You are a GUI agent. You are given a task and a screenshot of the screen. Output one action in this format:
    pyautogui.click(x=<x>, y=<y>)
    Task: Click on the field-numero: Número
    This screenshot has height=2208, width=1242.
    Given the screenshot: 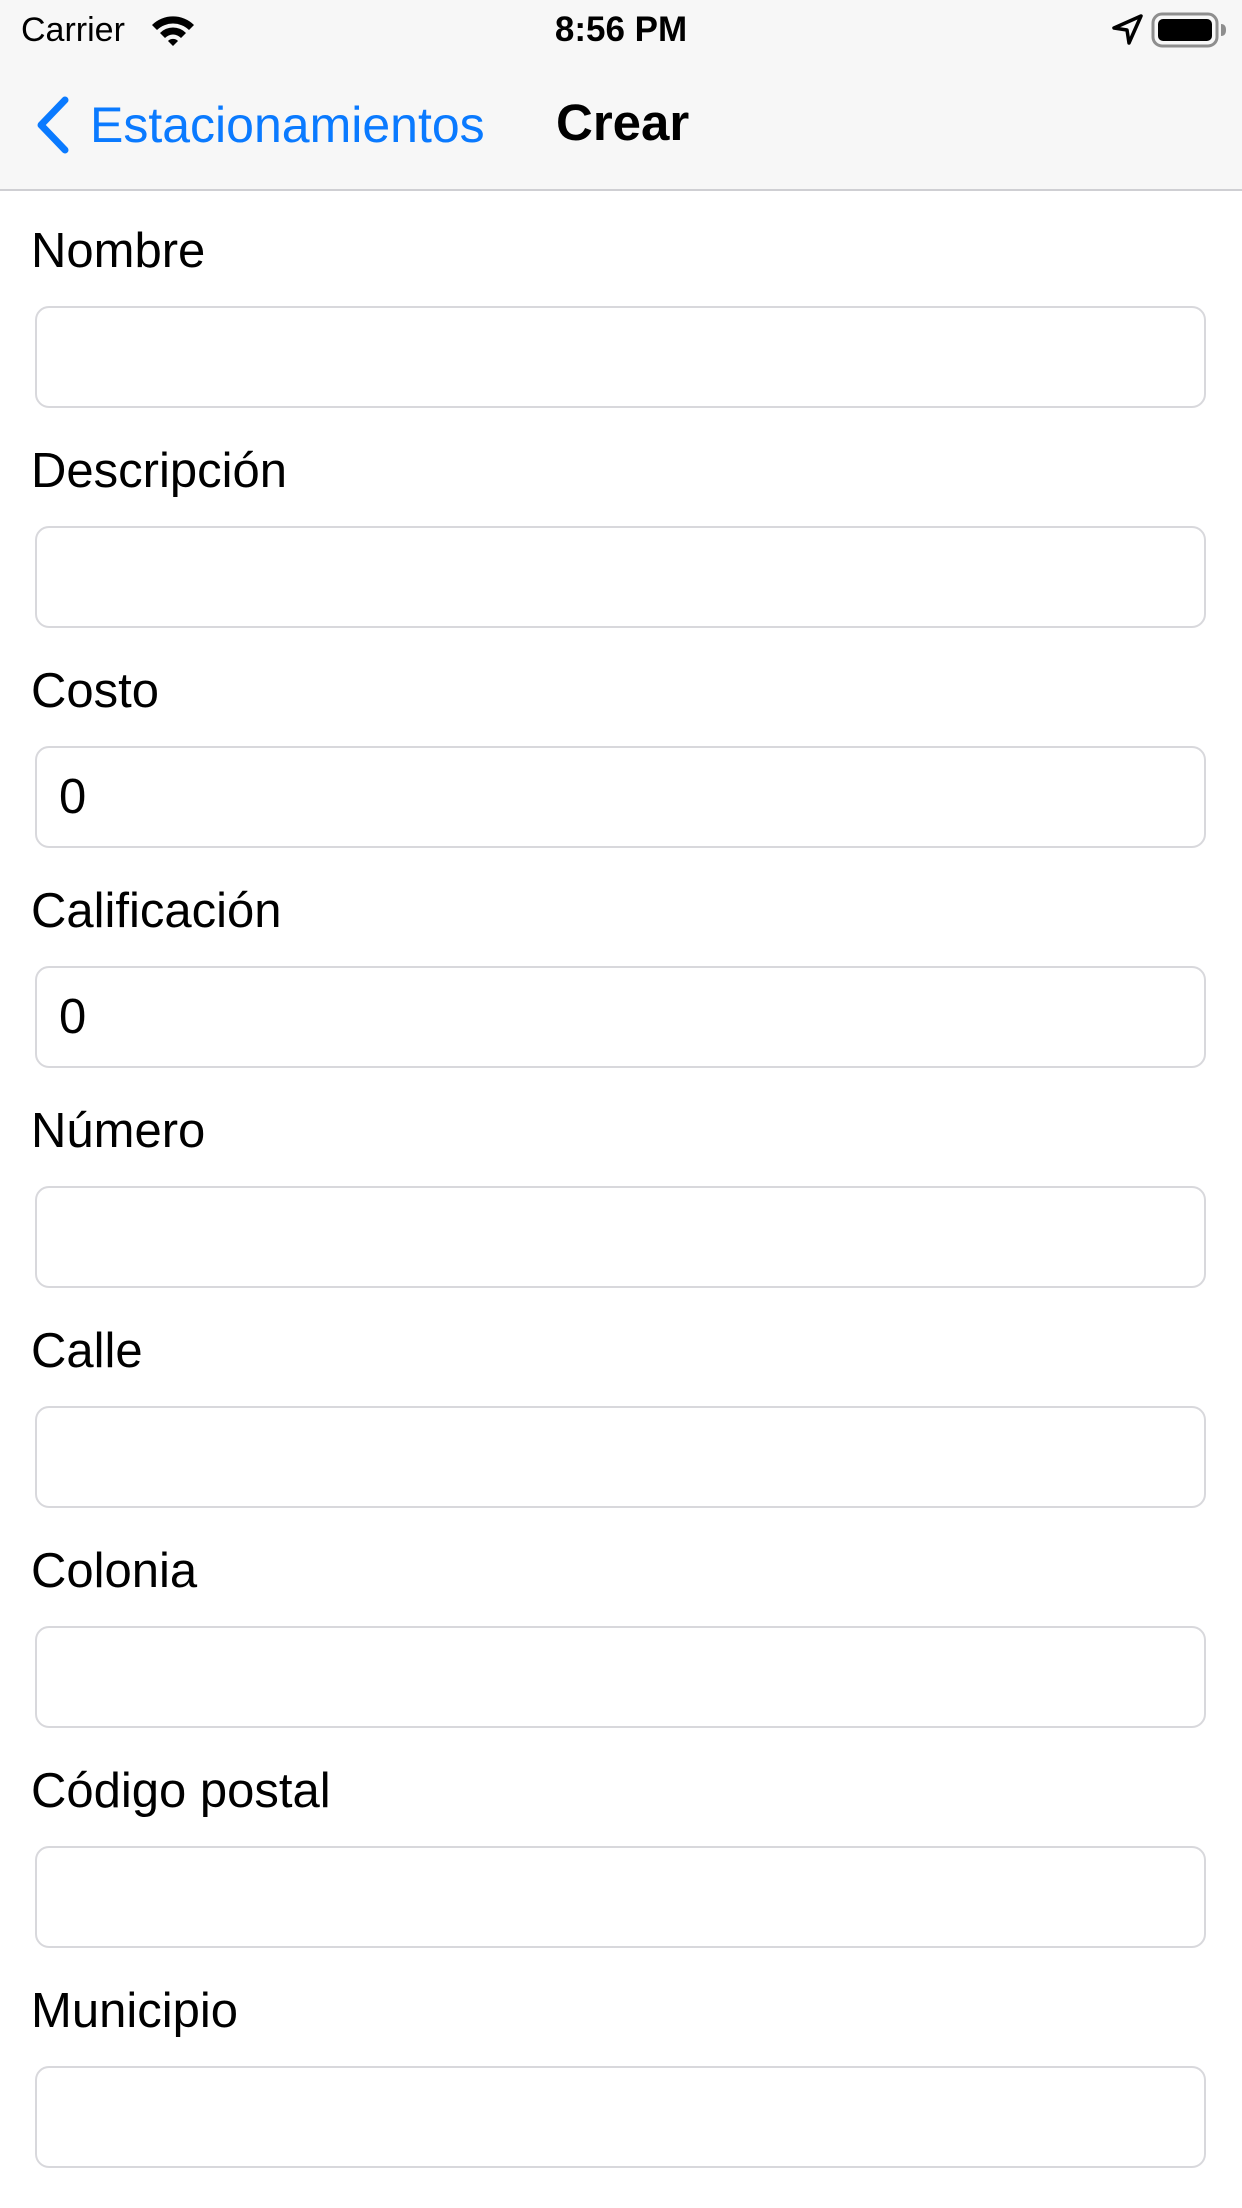 What is the action you would take?
    pyautogui.click(x=621, y=1181)
    